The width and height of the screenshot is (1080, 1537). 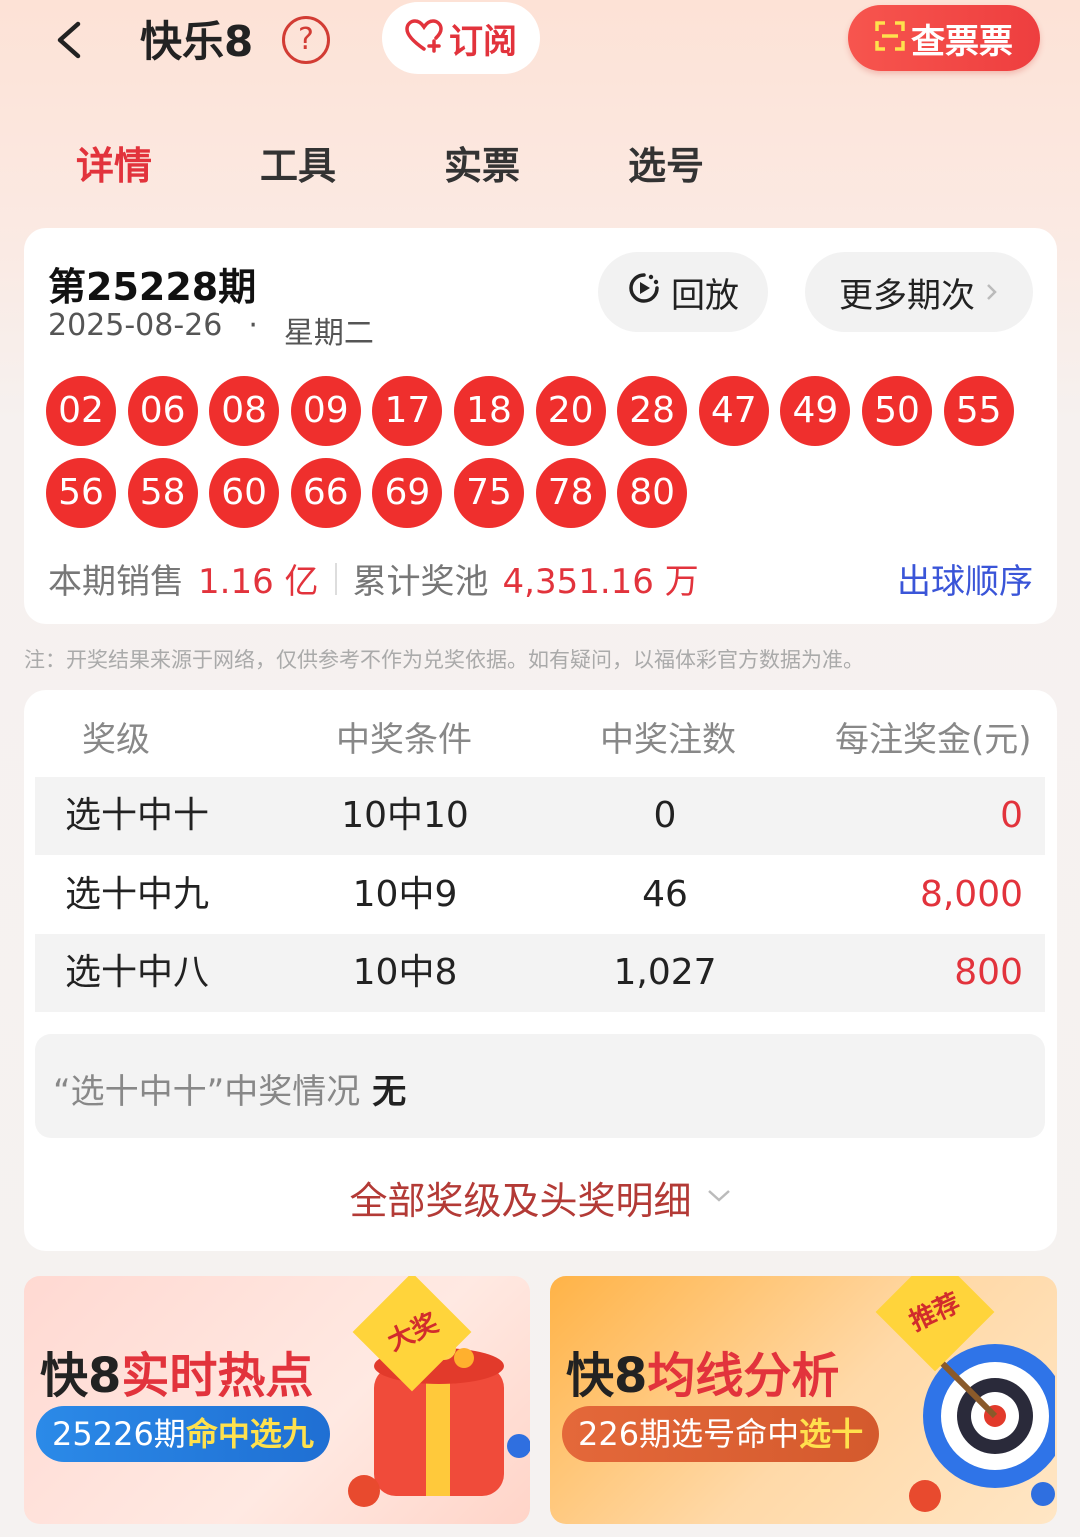 What do you see at coordinates (116, 740) in the screenshot?
I see `header-level: 奖级` at bounding box center [116, 740].